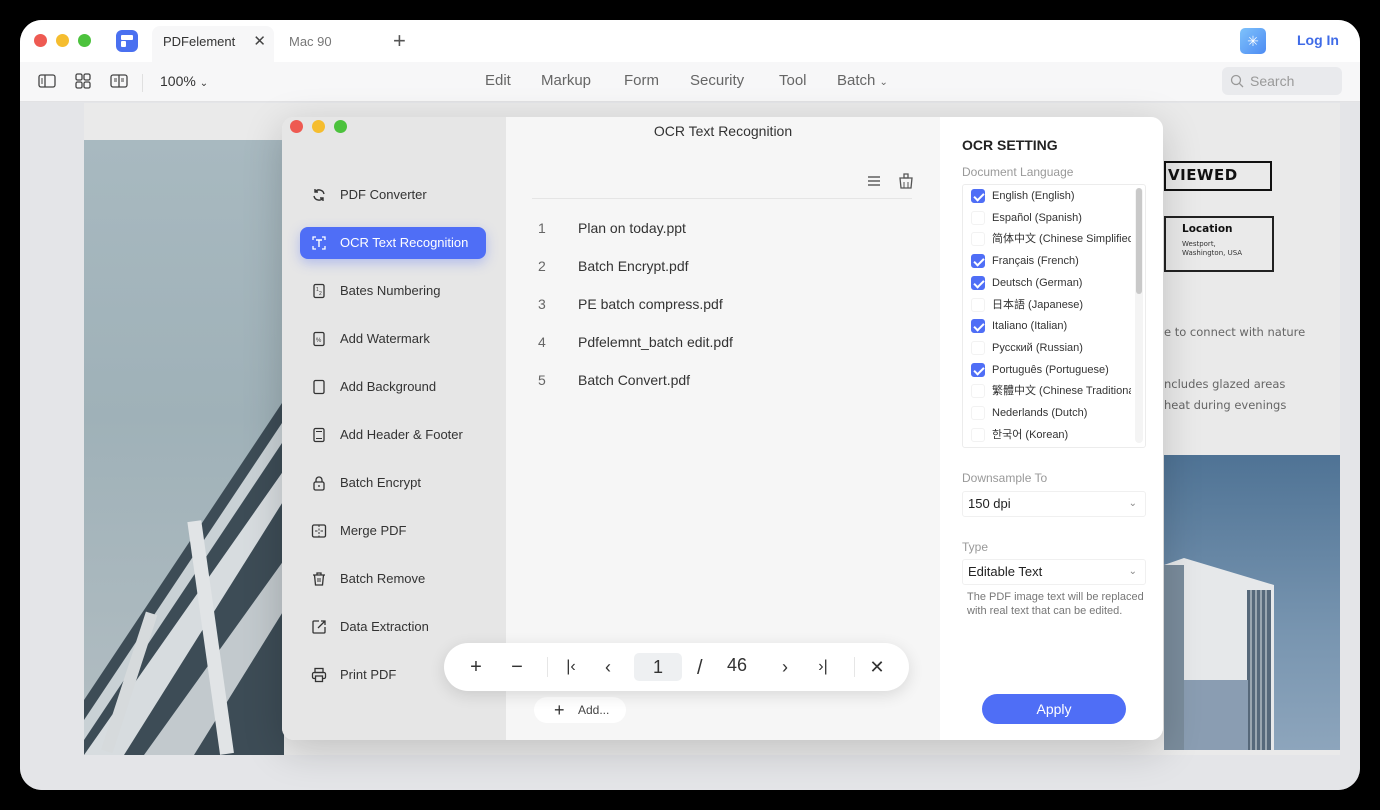  I want to click on language-option: Deutsch (German), so click(1051, 283).